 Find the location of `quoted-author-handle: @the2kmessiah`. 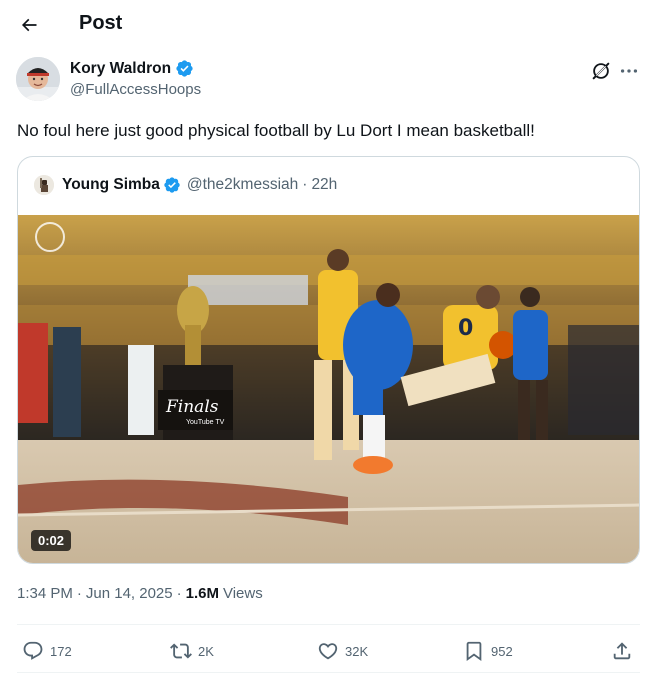

quoted-author-handle: @the2kmessiah is located at coordinates (242, 185).